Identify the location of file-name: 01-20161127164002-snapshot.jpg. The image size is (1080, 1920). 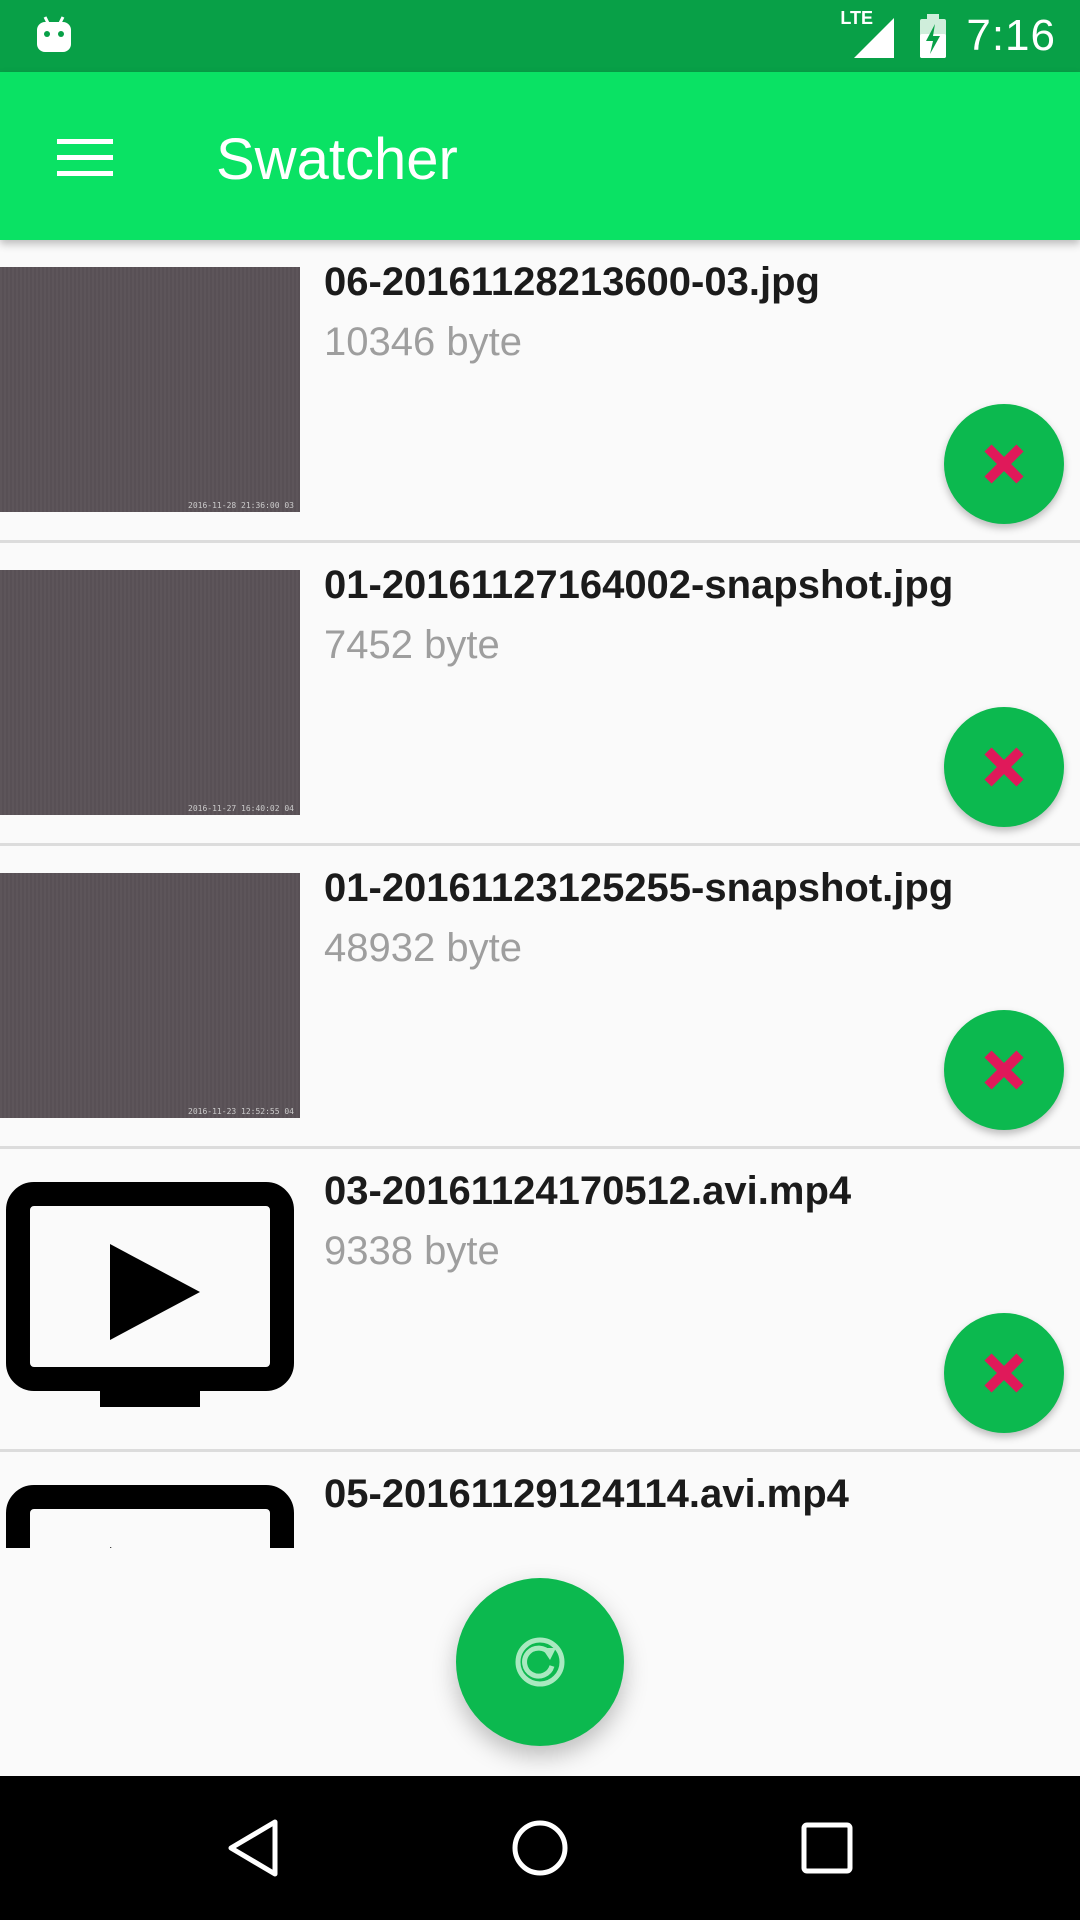
(639, 585).